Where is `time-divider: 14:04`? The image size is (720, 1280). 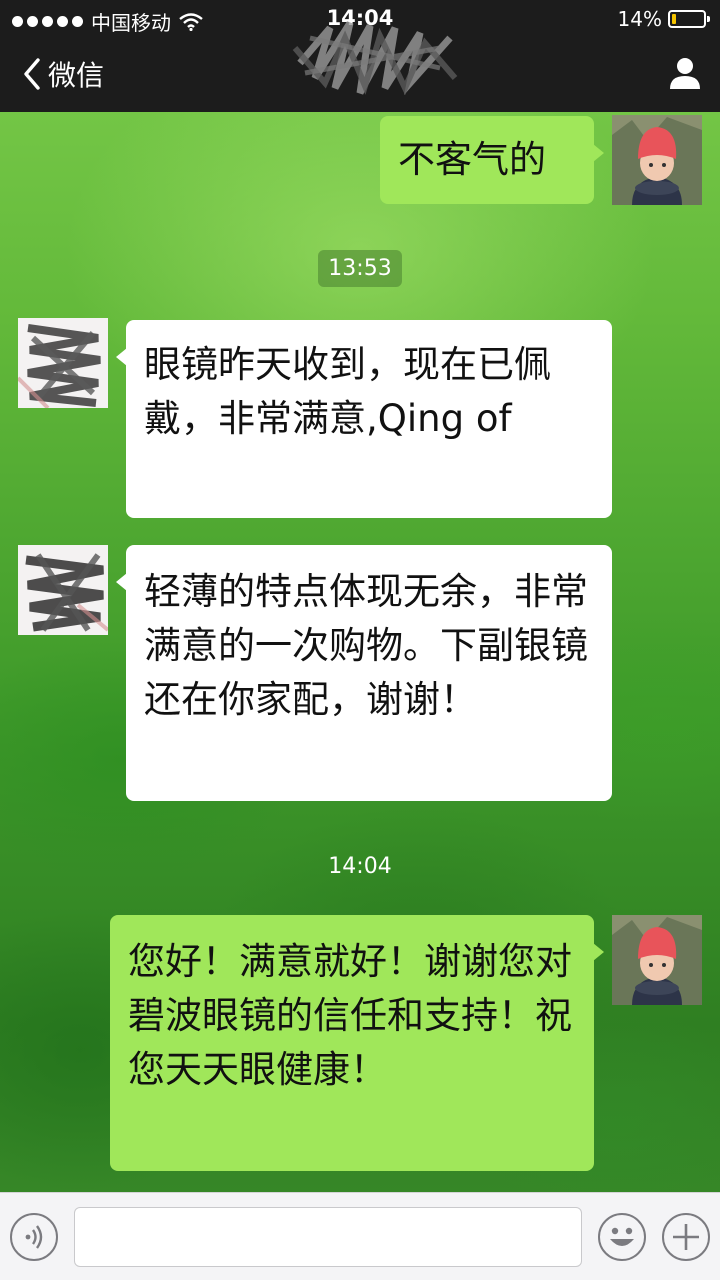
time-divider: 14:04 is located at coordinates (360, 866).